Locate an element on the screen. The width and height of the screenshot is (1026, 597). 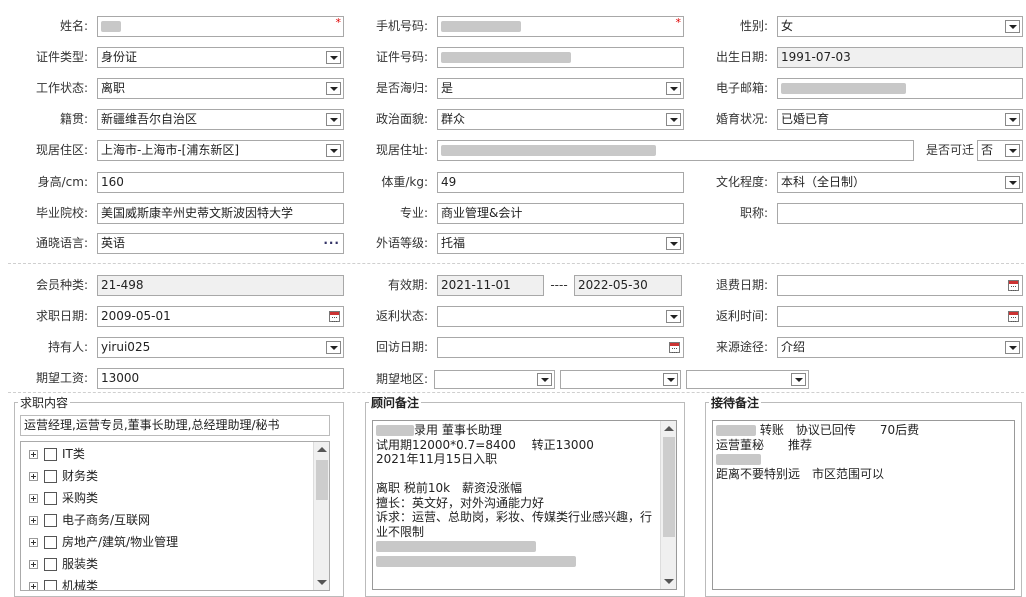
refund-date-field is located at coordinates (900, 285).